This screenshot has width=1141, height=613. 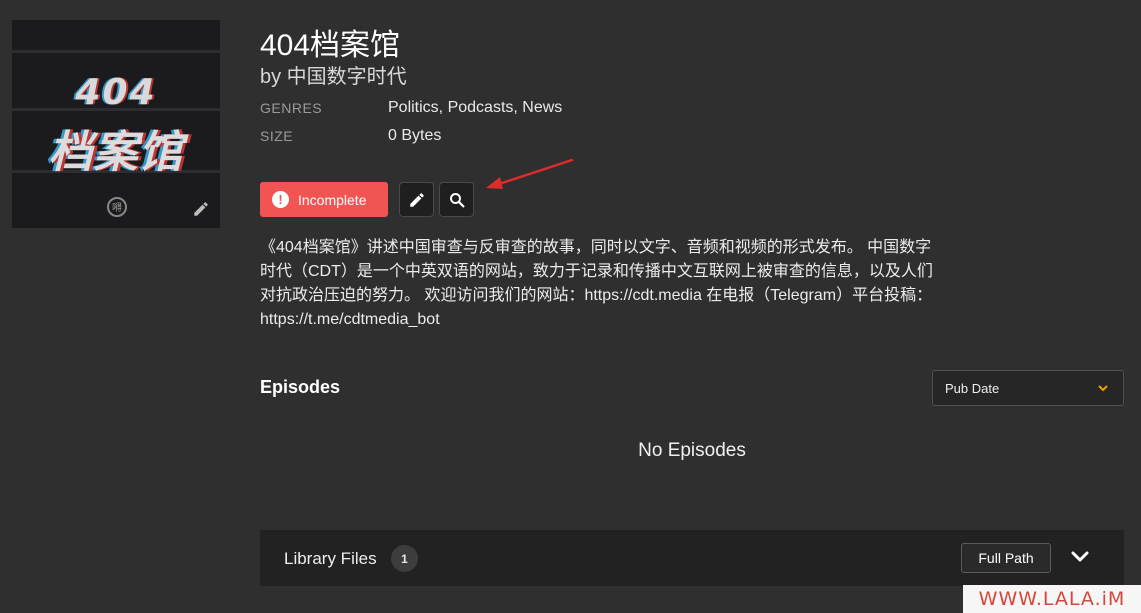 What do you see at coordinates (117, 207) in the screenshot?
I see `cover-logo-badge: 嘚` at bounding box center [117, 207].